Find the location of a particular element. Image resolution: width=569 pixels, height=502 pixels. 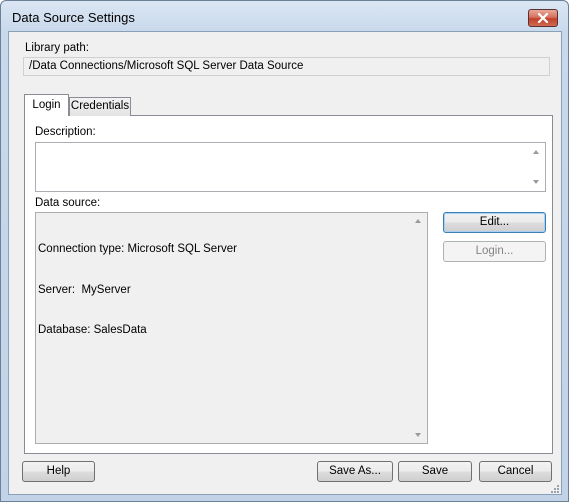

close-button is located at coordinates (543, 18).